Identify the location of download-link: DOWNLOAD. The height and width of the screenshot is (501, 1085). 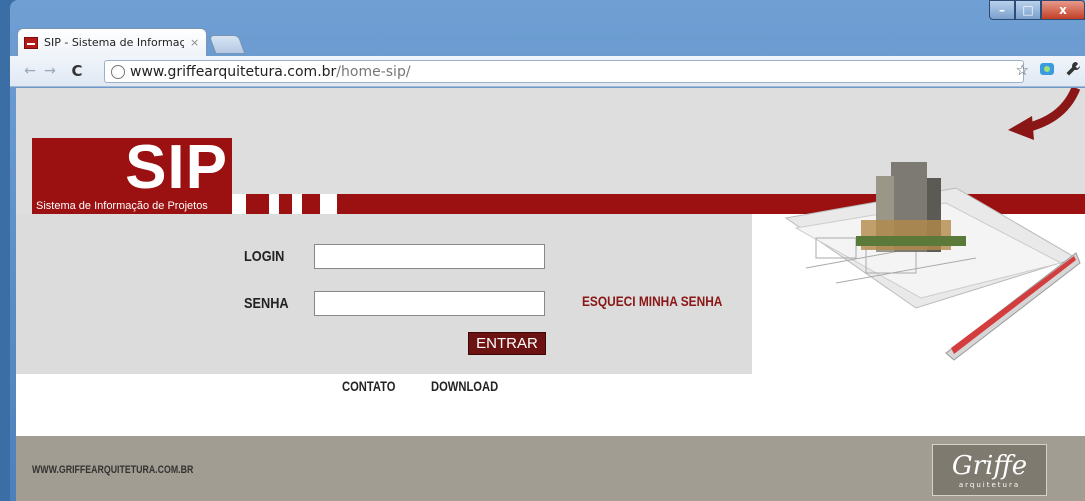
(464, 386).